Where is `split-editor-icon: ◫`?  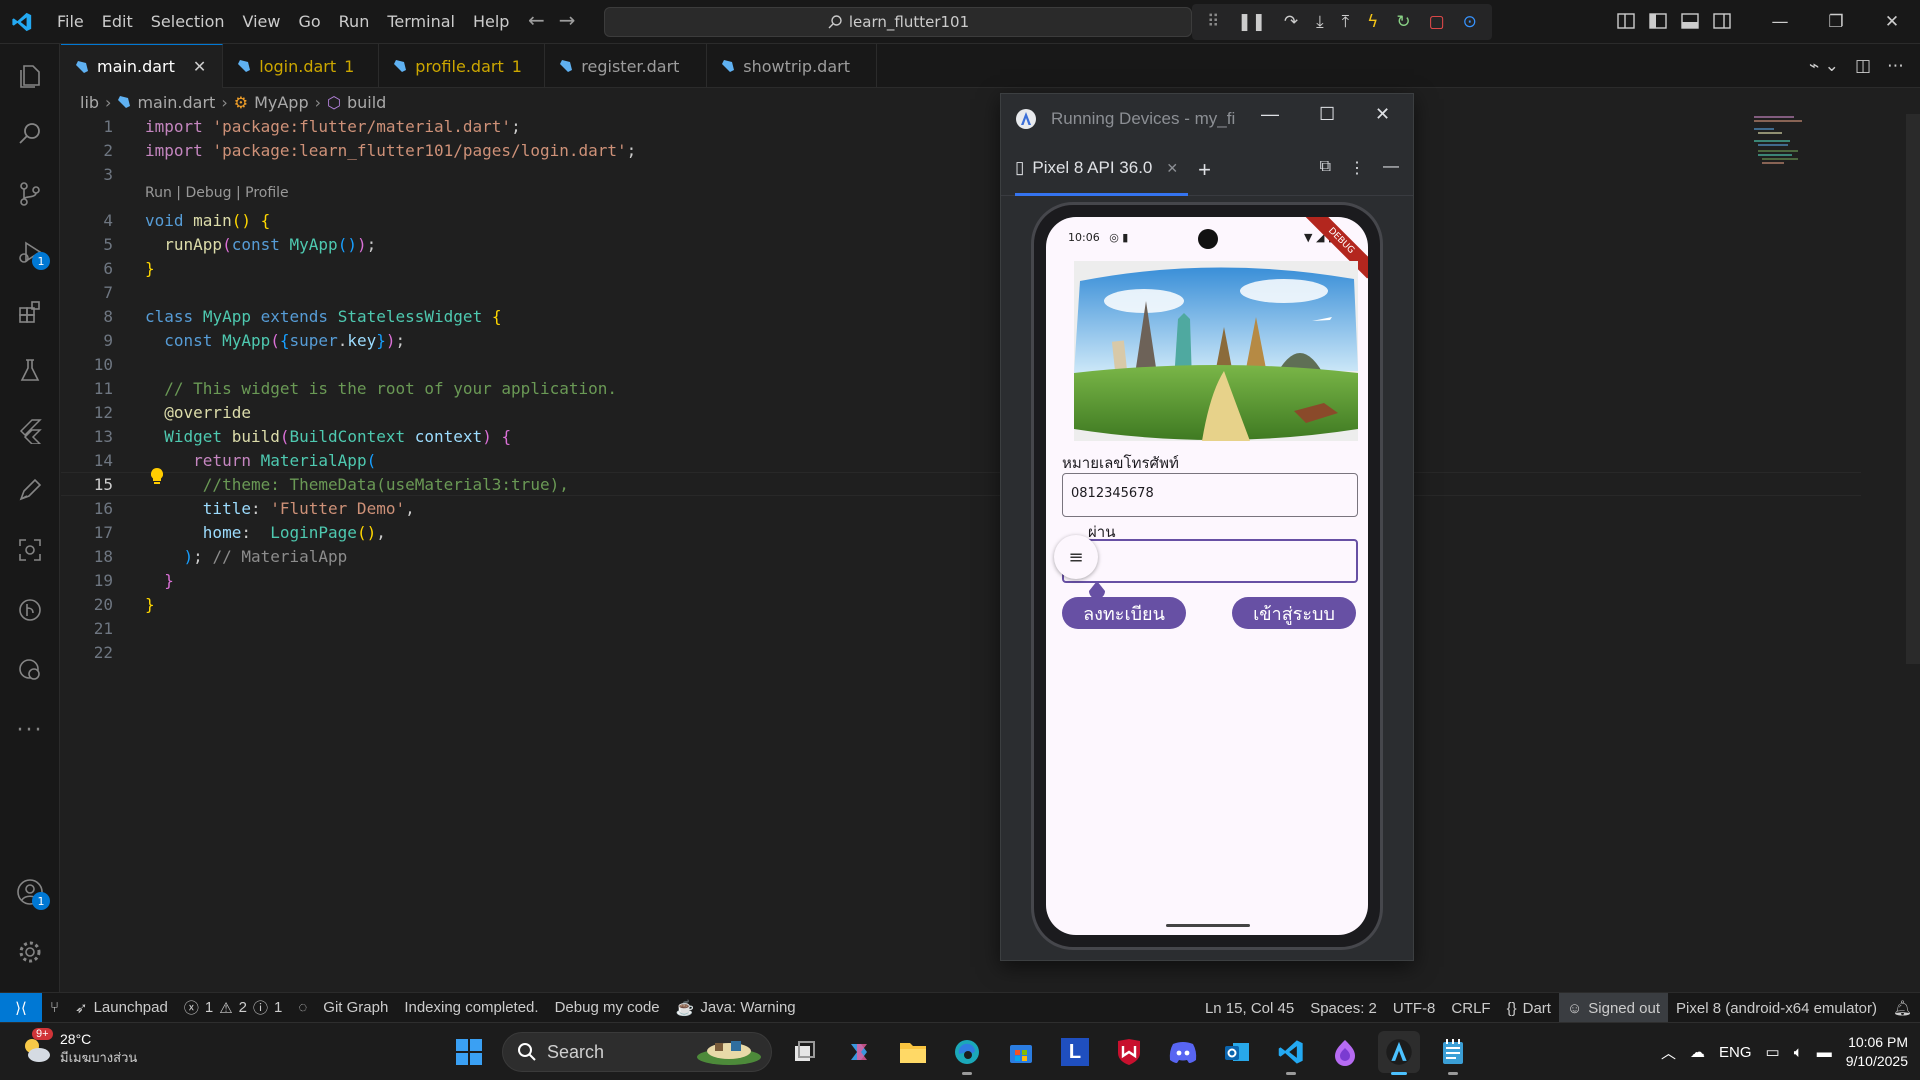 split-editor-icon: ◫ is located at coordinates (1863, 66).